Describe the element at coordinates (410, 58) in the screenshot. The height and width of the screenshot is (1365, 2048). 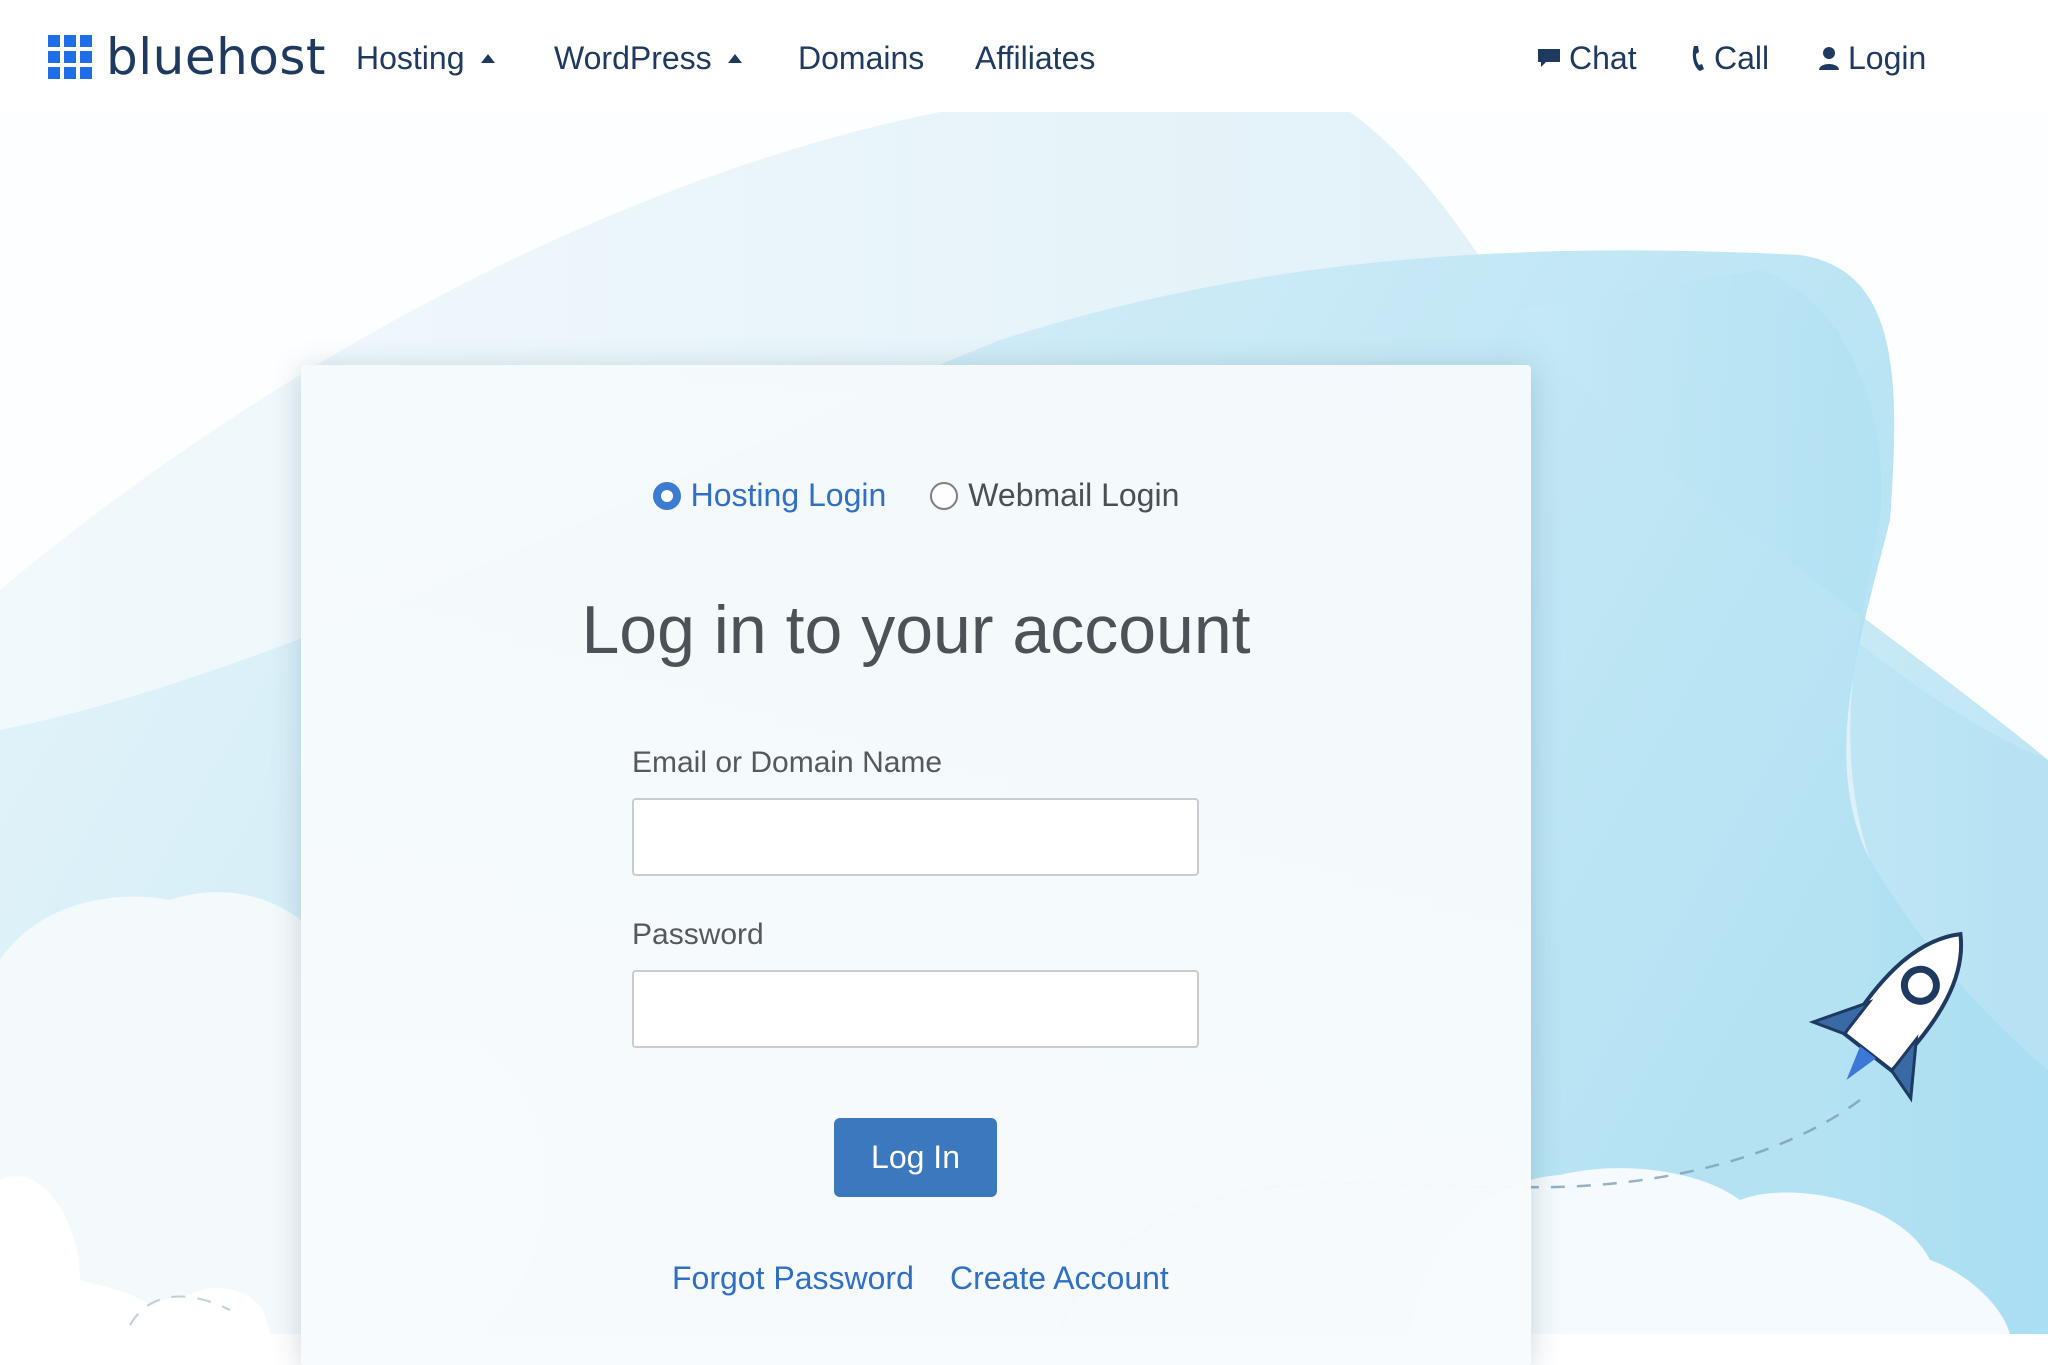
I see `nav-hosting-label: Hosting` at that location.